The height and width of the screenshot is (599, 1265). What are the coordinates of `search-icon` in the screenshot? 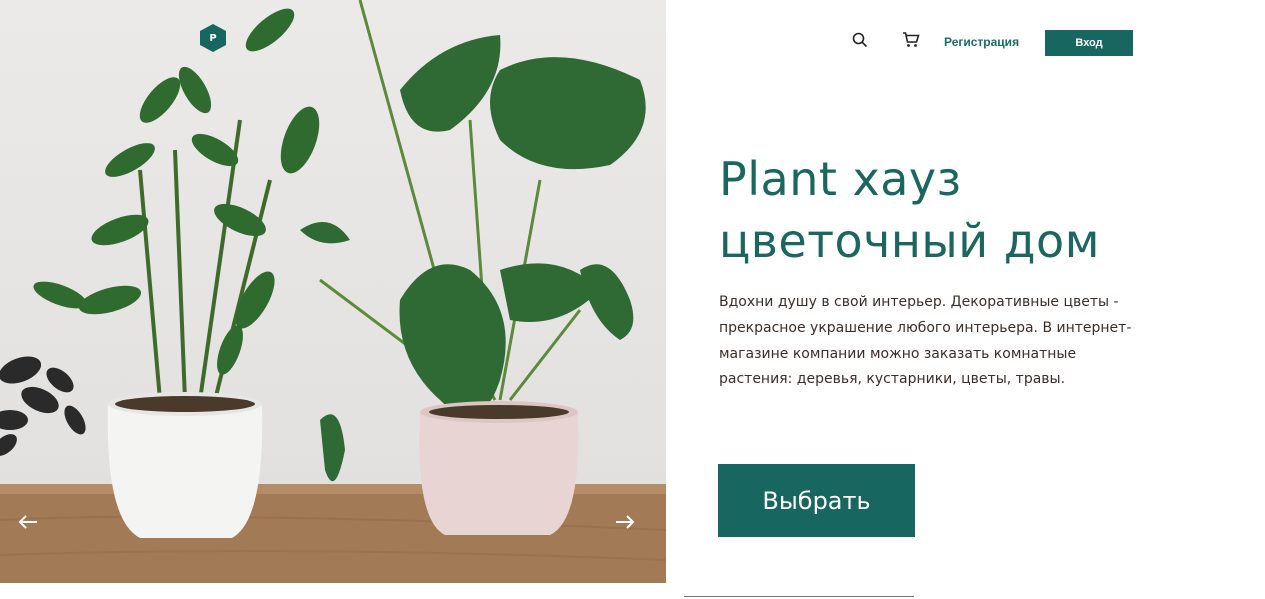 It's located at (860, 40).